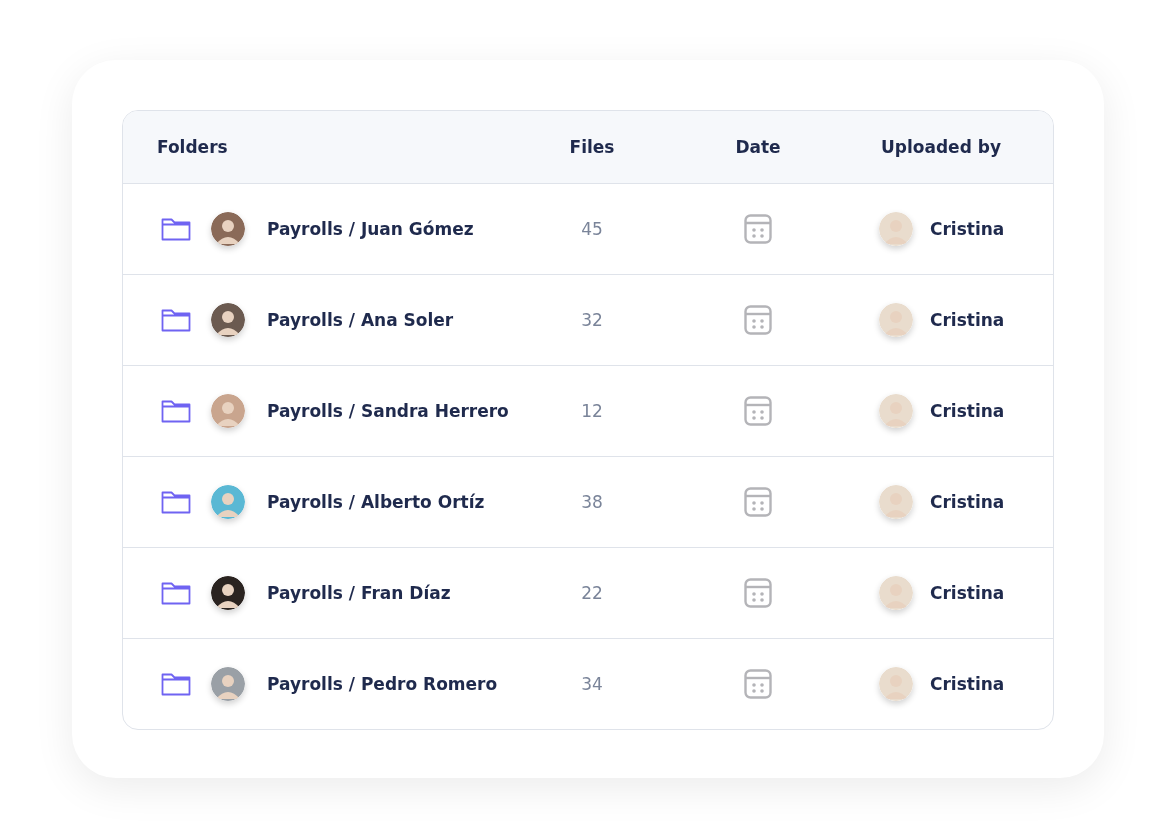 This screenshot has height=840, width=1174. Describe the element at coordinates (382, 684) in the screenshot. I see `folder-name: Payrolls / Pedro Romero` at that location.